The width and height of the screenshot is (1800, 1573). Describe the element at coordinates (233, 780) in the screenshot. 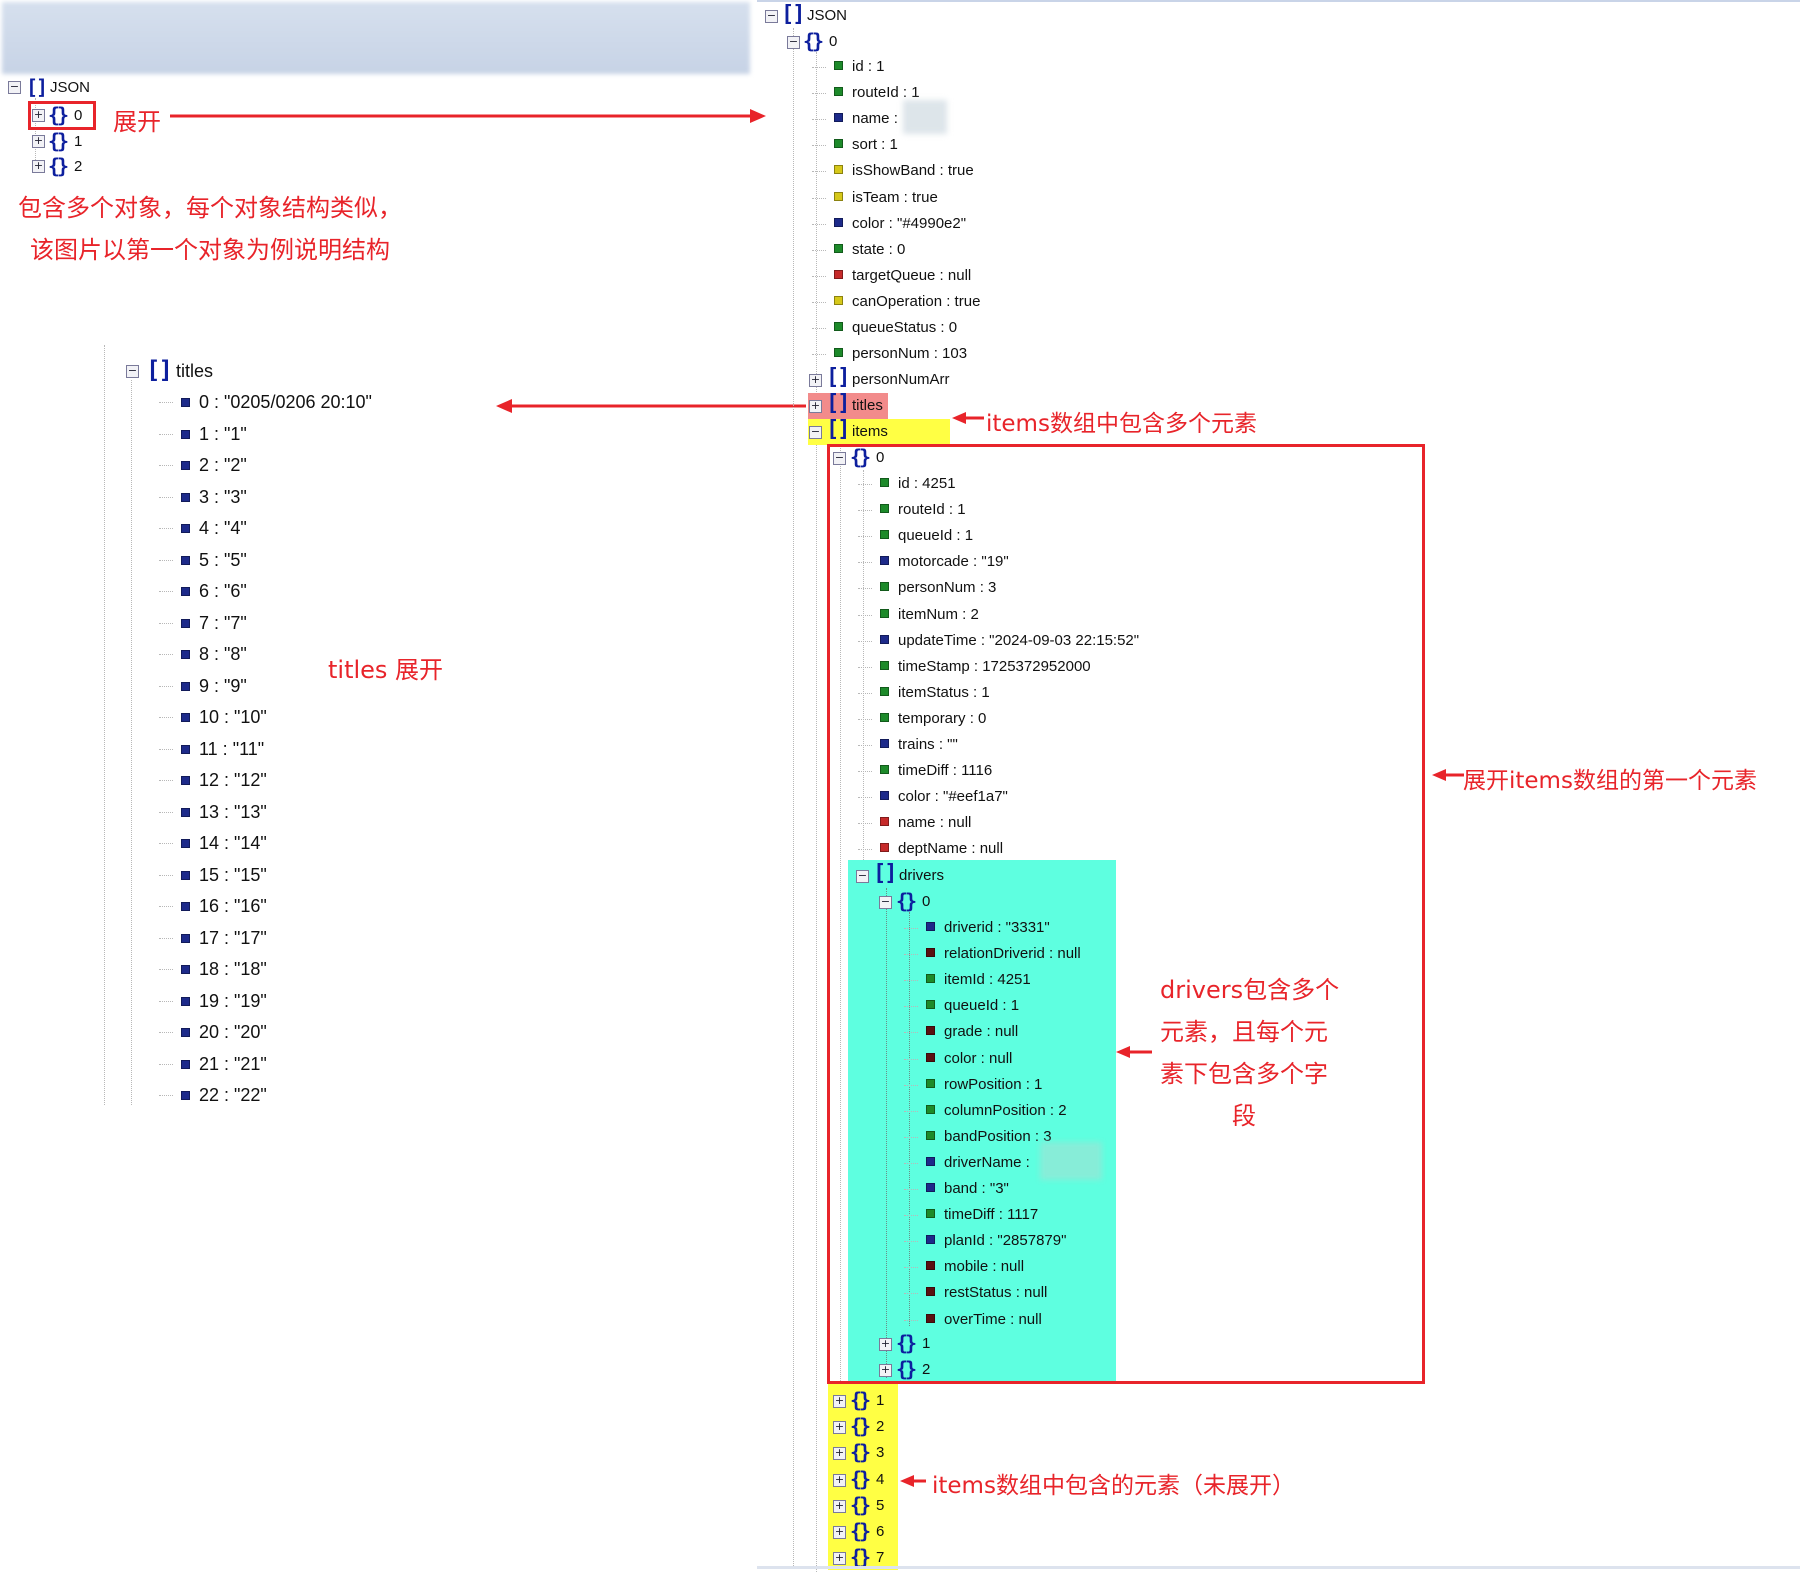

I see `leaf-text: 12 : "12"` at that location.